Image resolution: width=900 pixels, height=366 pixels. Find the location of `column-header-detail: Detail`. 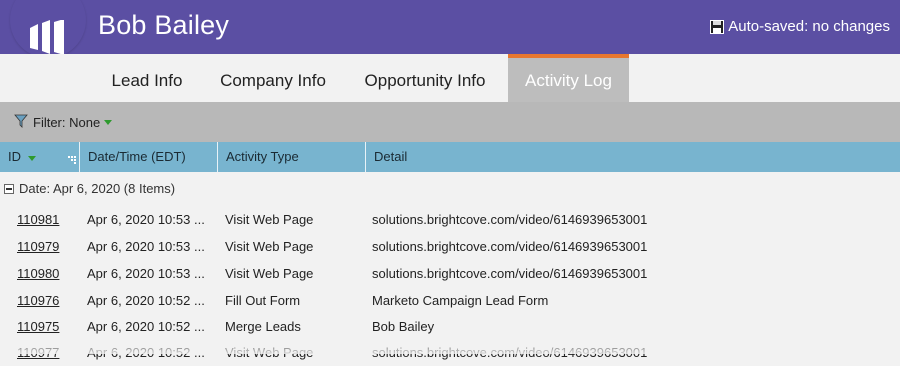

column-header-detail: Detail is located at coordinates (633, 157).